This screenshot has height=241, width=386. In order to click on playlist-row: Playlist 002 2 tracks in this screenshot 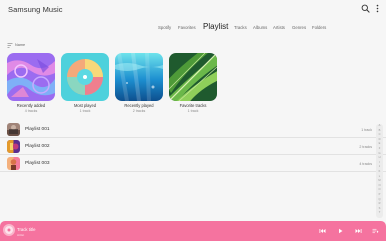, I will do `click(193, 147)`.